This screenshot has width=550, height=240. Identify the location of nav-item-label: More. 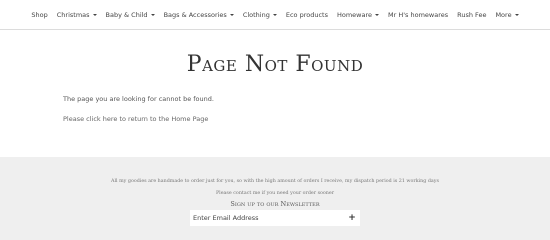
(503, 14).